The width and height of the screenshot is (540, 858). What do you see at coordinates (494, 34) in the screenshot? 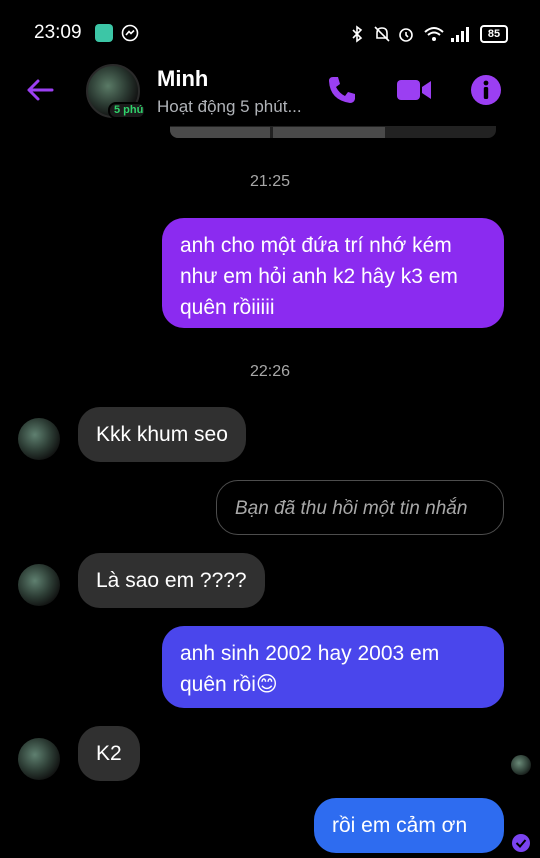
I see `battery-indicator: 85` at bounding box center [494, 34].